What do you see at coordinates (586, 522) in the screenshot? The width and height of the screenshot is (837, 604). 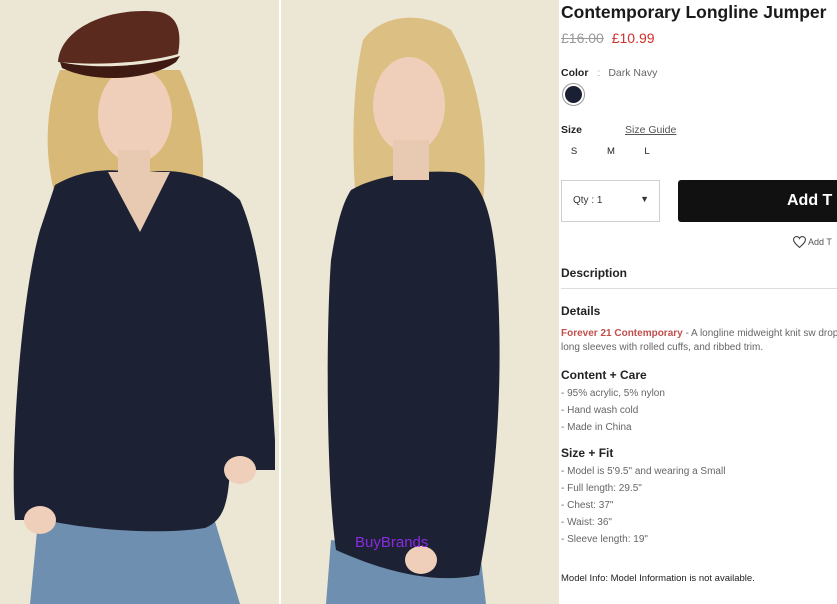 I see `list-item: - Waist: 36"` at bounding box center [586, 522].